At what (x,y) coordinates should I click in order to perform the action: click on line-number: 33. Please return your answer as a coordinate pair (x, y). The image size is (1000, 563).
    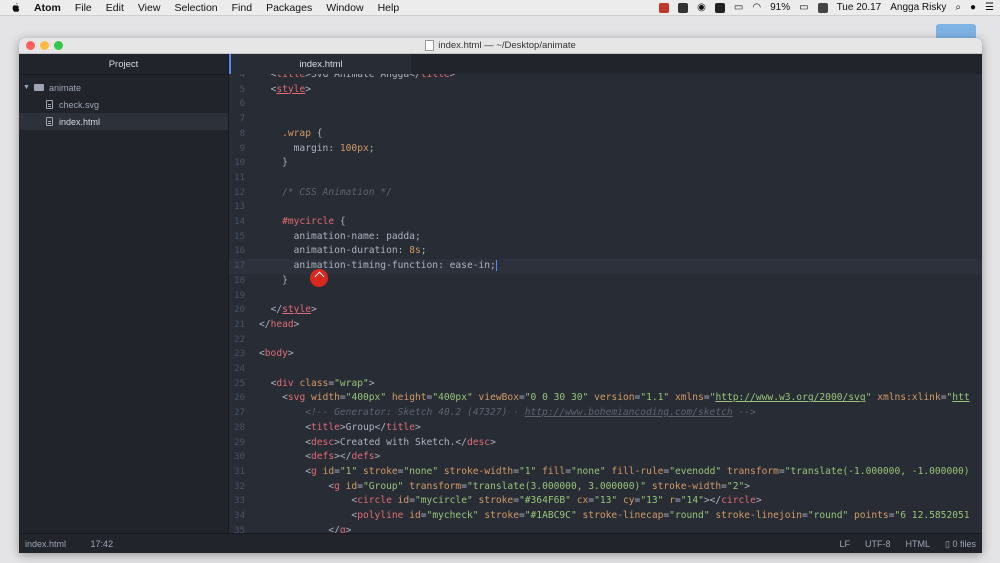
    Looking at the image, I should click on (239, 501).